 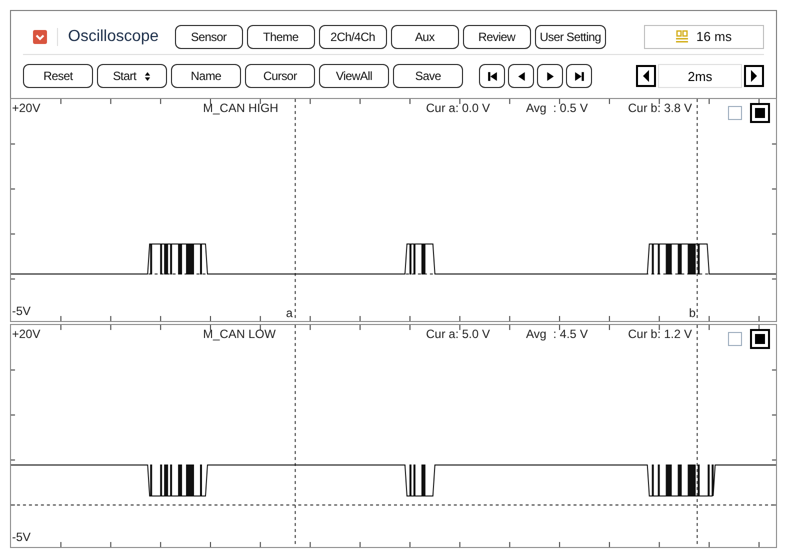 I want to click on skip-end-button, so click(x=579, y=76).